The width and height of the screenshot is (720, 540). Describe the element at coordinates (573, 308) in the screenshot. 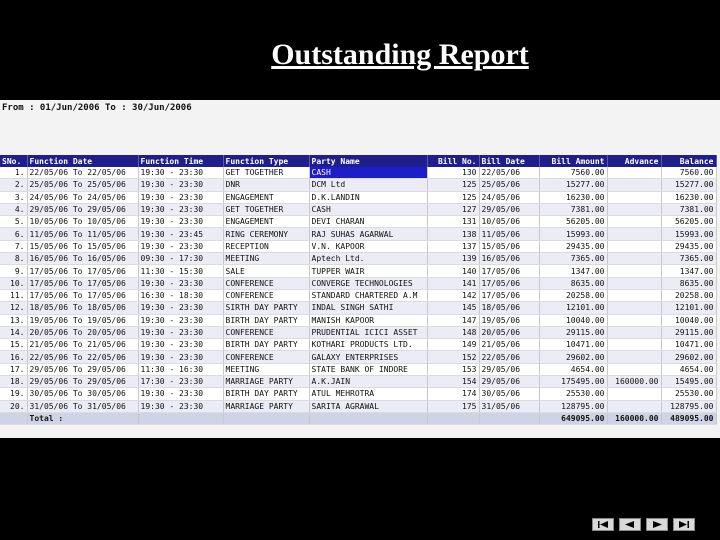

I see `table-cell: 12101.00` at that location.